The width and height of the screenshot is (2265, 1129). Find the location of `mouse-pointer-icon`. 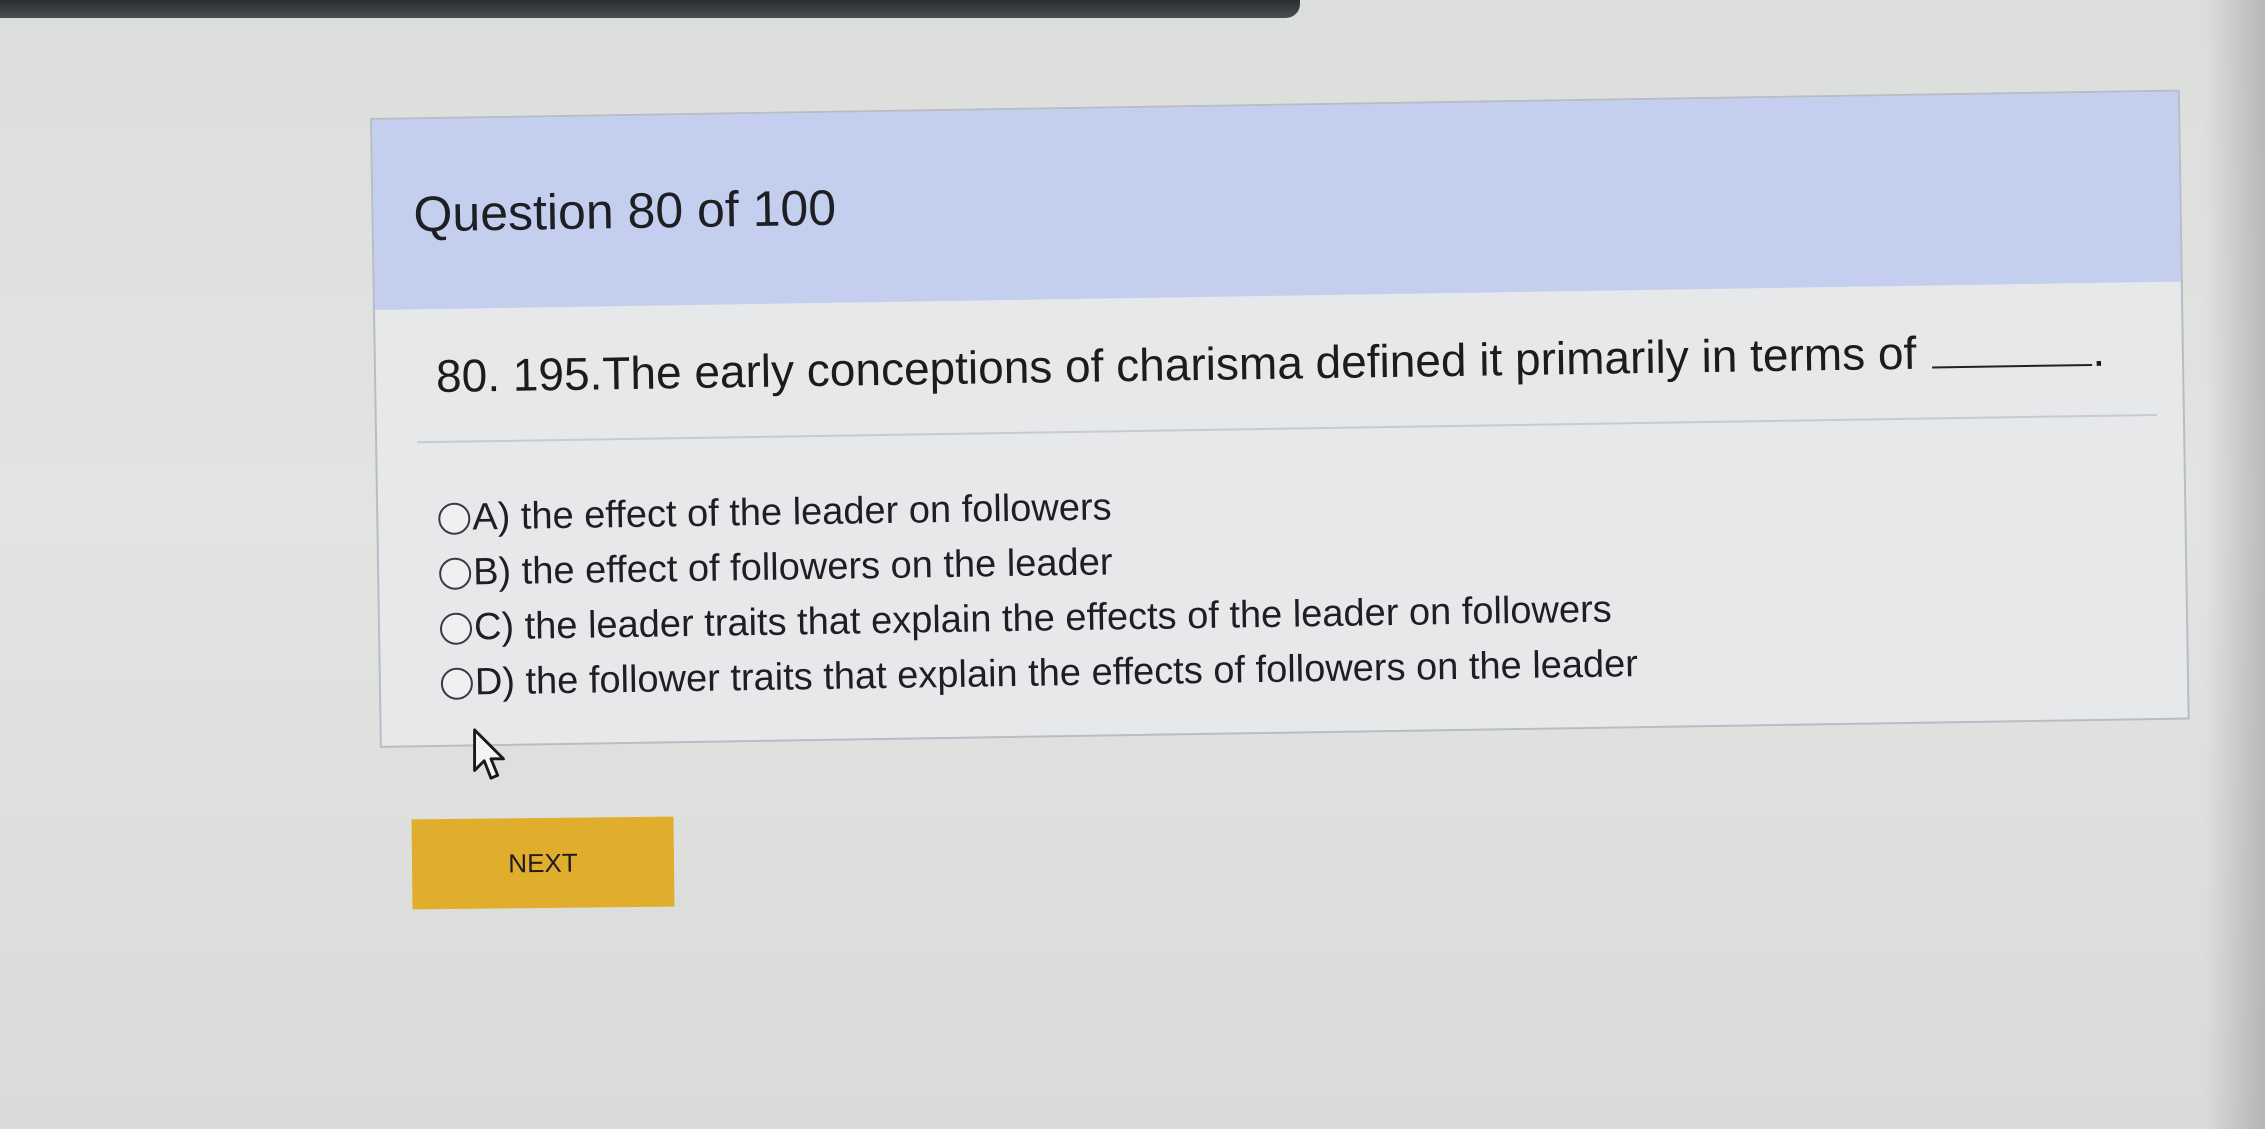

mouse-pointer-icon is located at coordinates (489, 754).